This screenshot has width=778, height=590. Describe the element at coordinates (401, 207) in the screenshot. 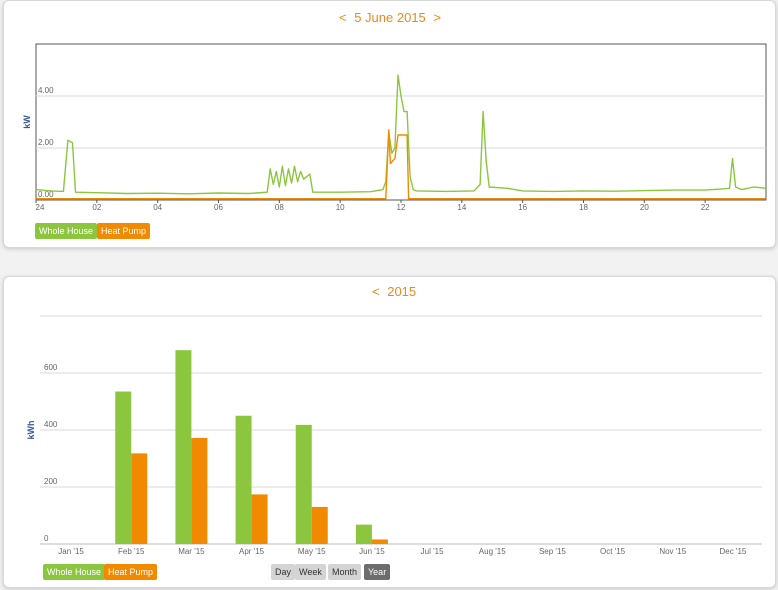

I see `x-tick-label: 12` at that location.